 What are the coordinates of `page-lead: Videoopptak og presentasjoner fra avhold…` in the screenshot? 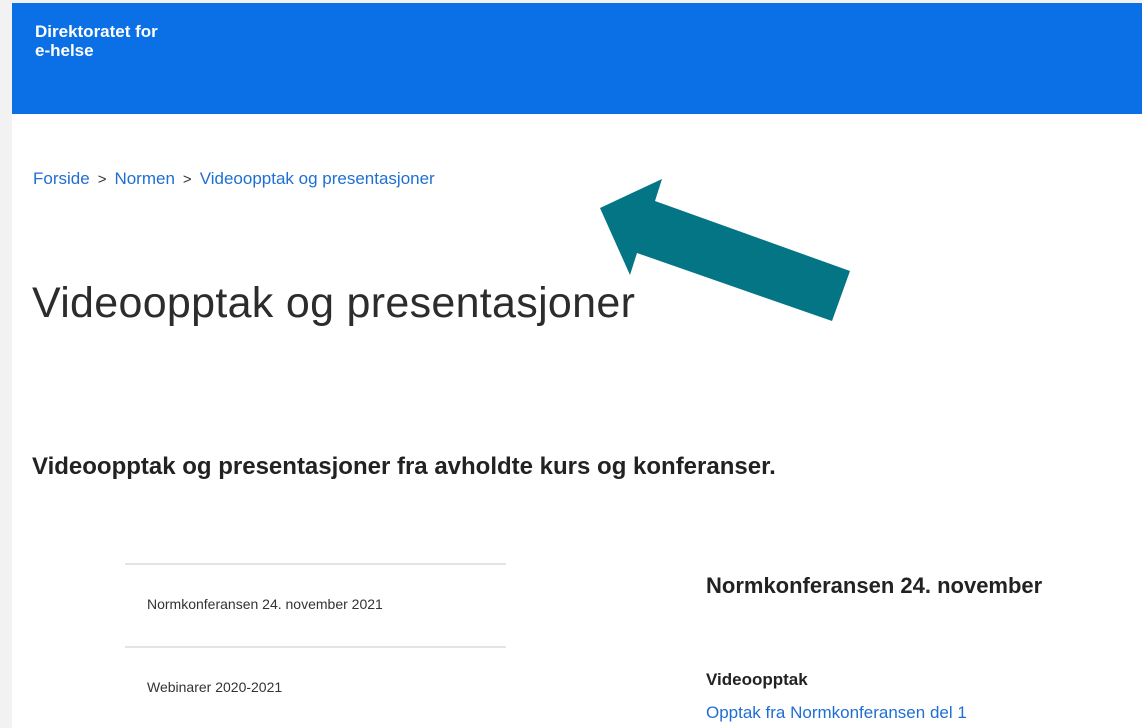 It's located at (404, 466).